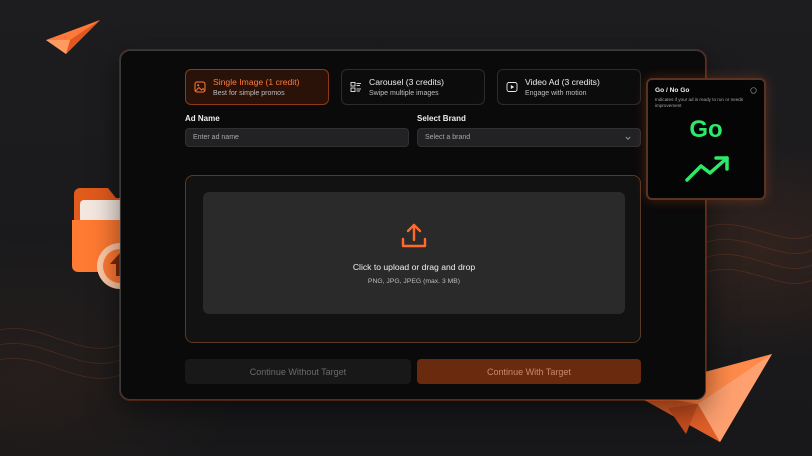  I want to click on tab-label: Single Image (1 credit), so click(256, 82).